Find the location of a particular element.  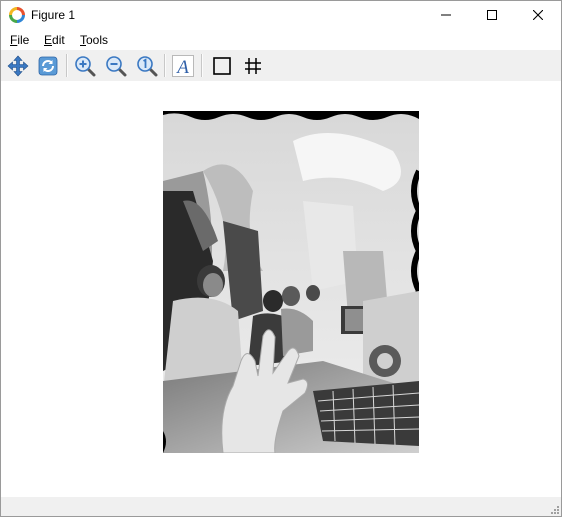

toolbar: A is located at coordinates (281, 65).